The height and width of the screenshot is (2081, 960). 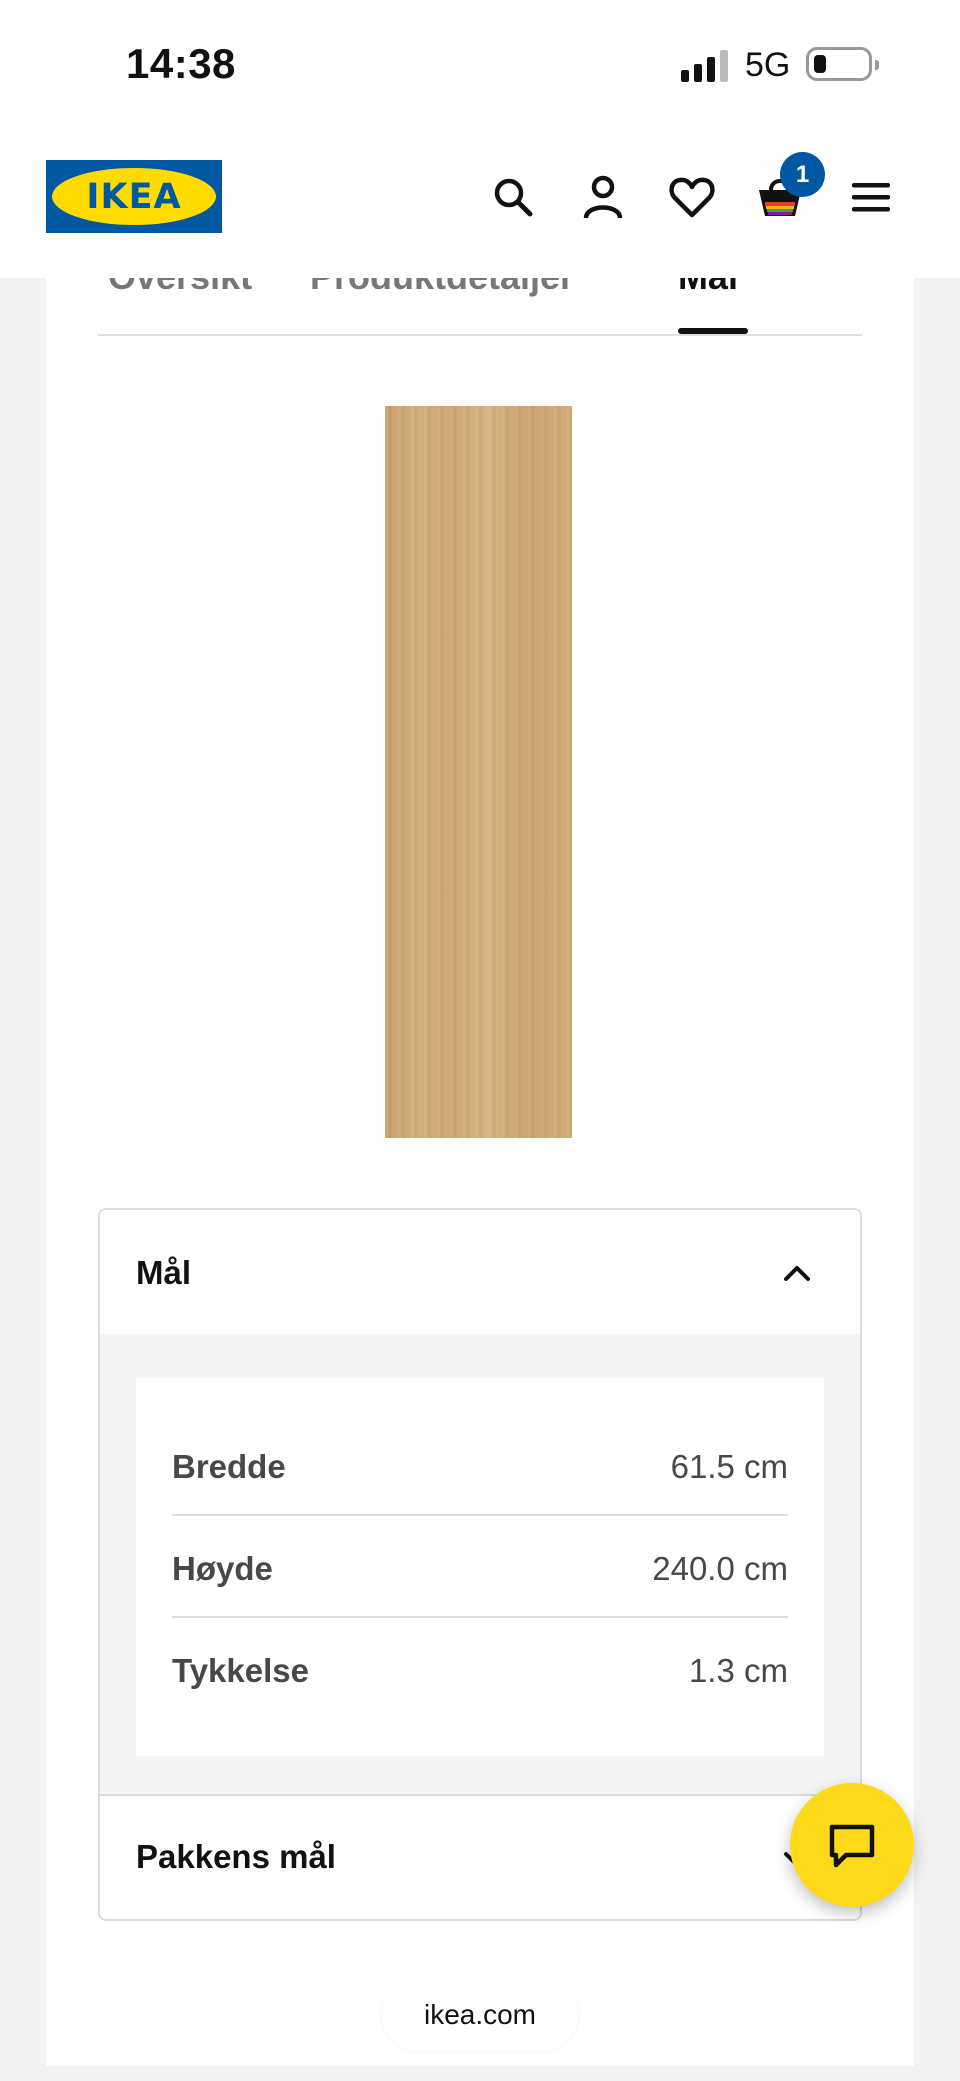 I want to click on cart-count-badge: 1, so click(x=802, y=174).